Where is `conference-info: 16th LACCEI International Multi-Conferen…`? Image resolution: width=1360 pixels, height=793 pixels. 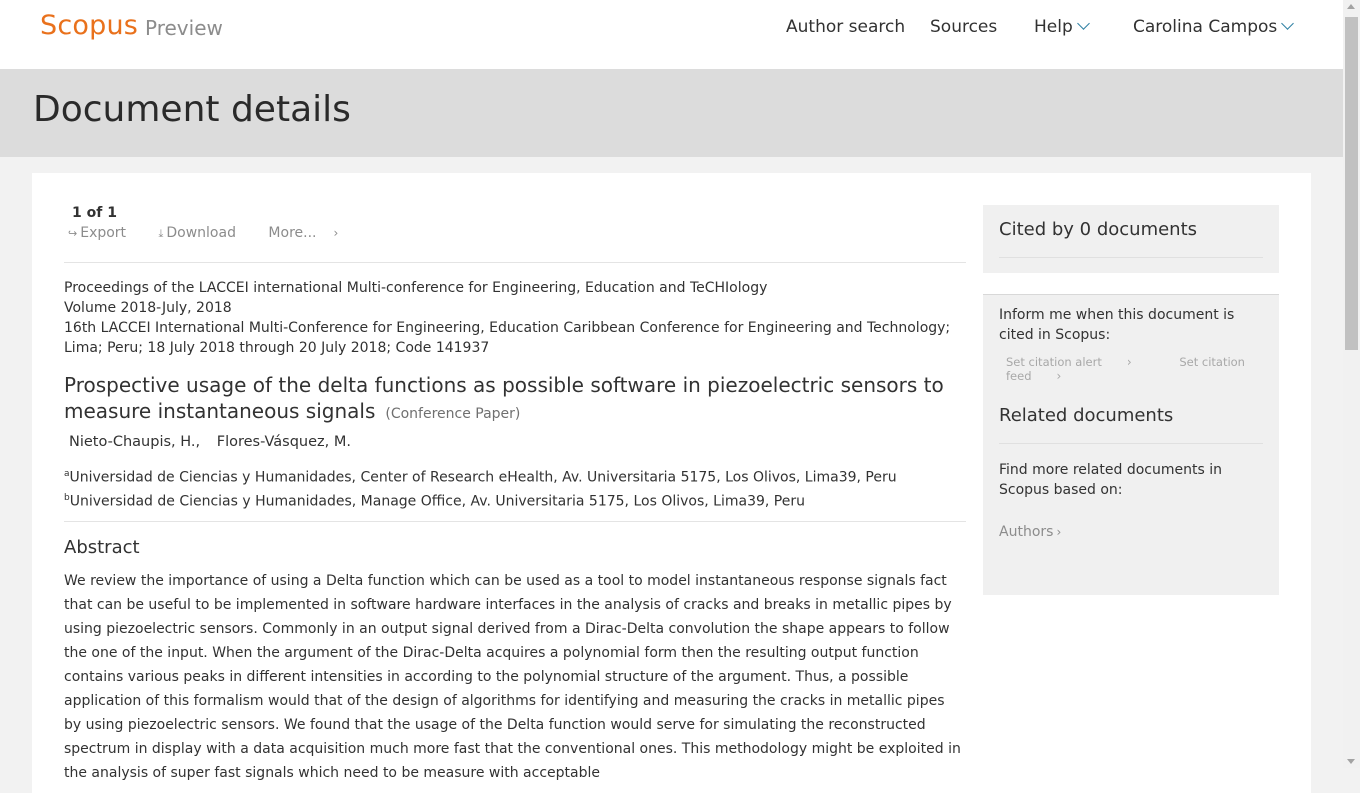 conference-info: 16th LACCEI International Multi-Conferen… is located at coordinates (507, 338).